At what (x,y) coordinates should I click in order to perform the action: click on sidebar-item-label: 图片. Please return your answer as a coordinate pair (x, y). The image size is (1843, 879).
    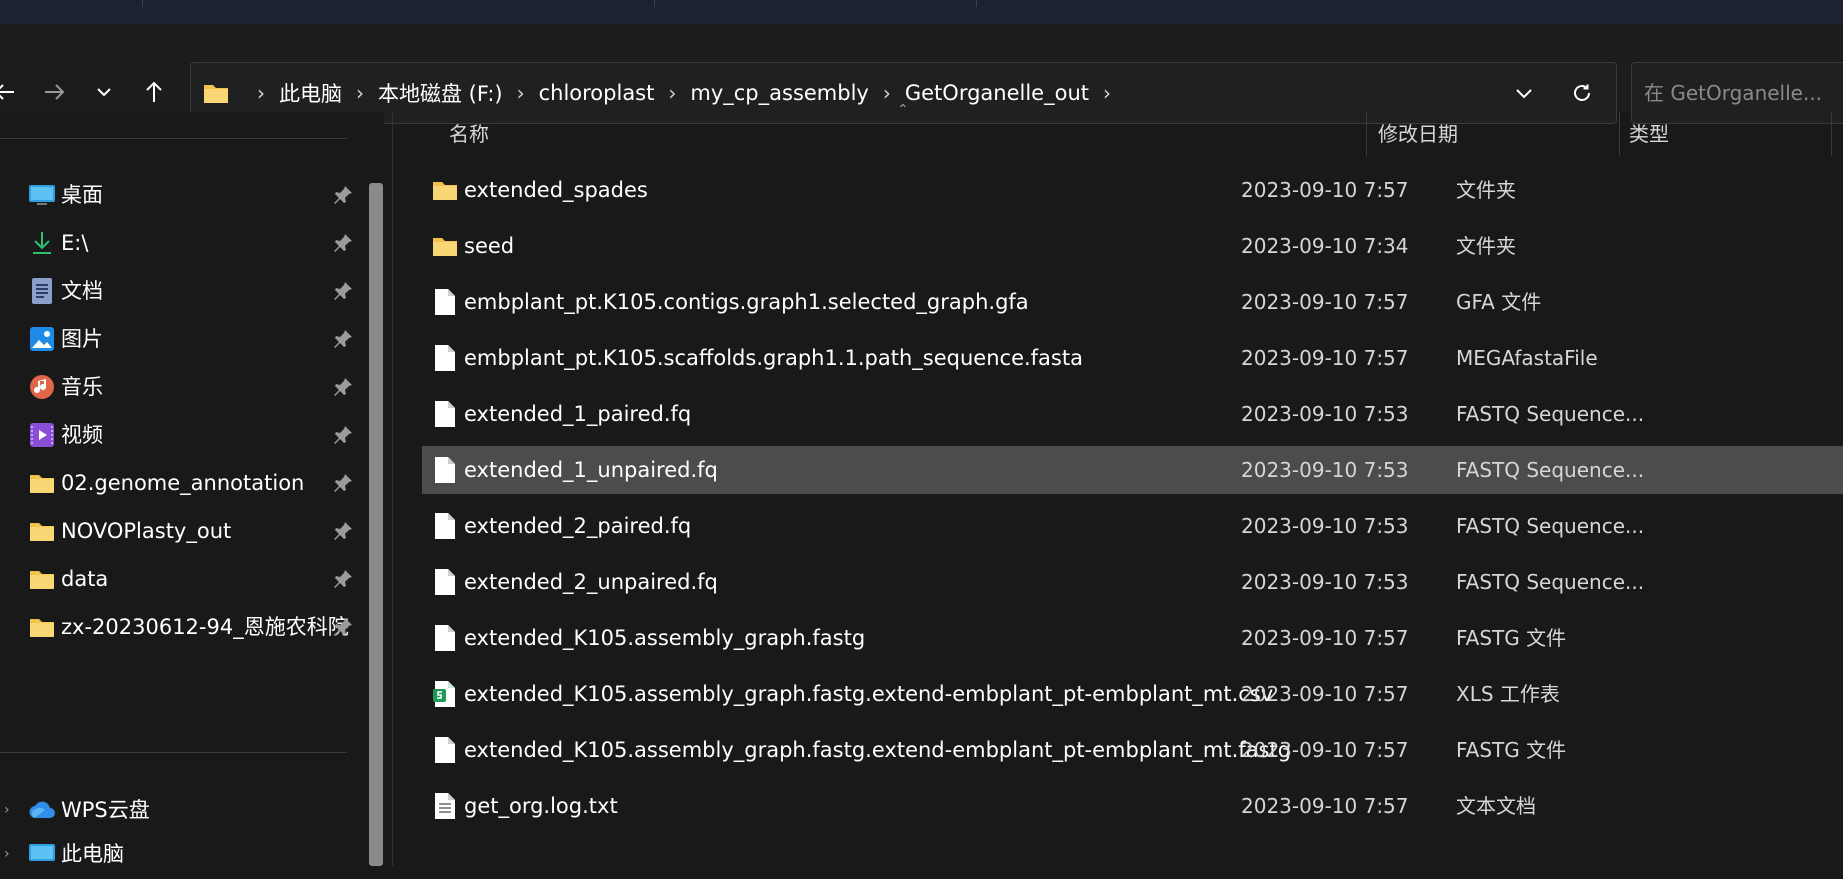
    Looking at the image, I should click on (82, 339).